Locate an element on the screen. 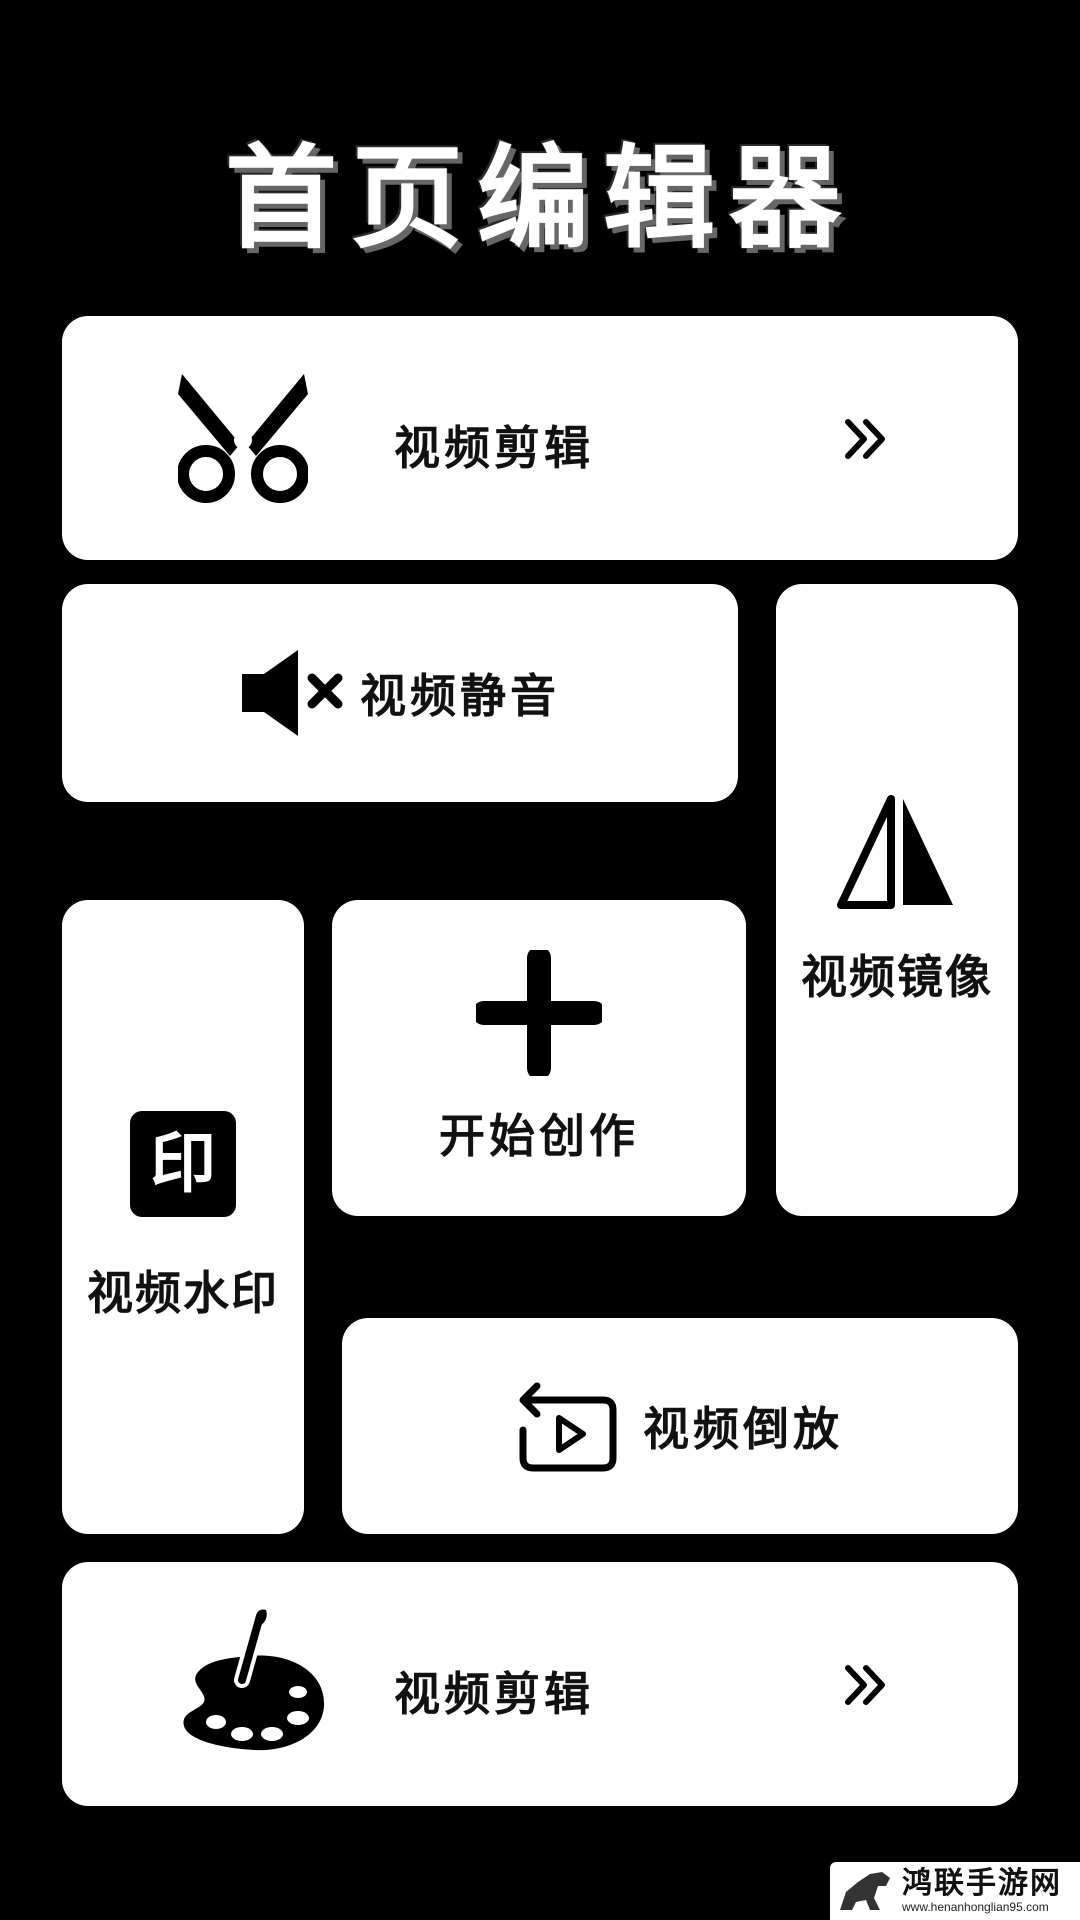 The image size is (1080, 1920). start-create-label: 开始创作 is located at coordinates (539, 1136).